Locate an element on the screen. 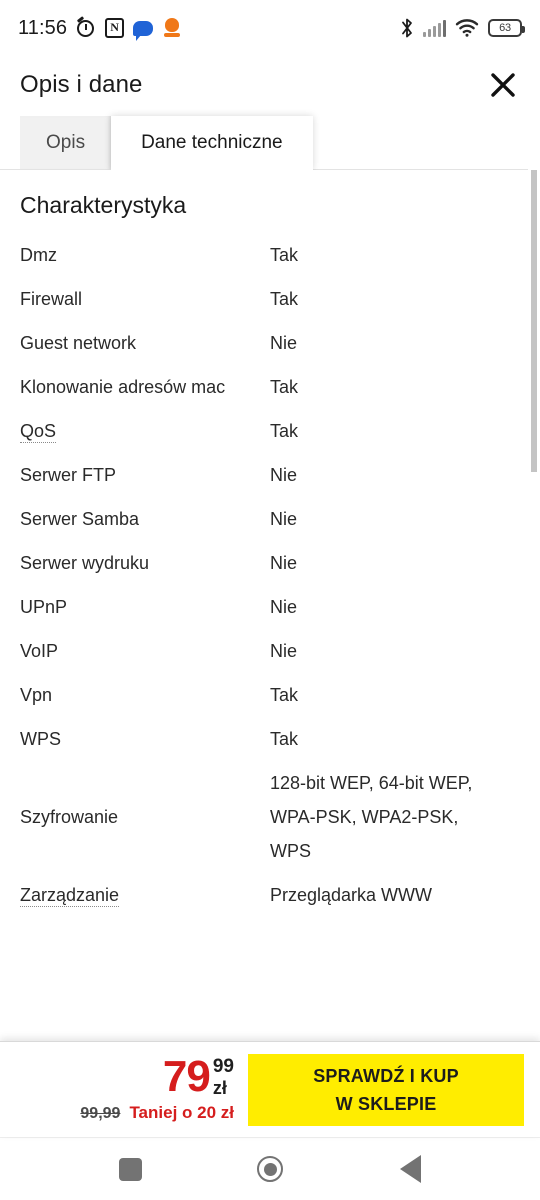 The image size is (540, 1200). tab-bar: Opis Dane techniczne is located at coordinates (270, 142).